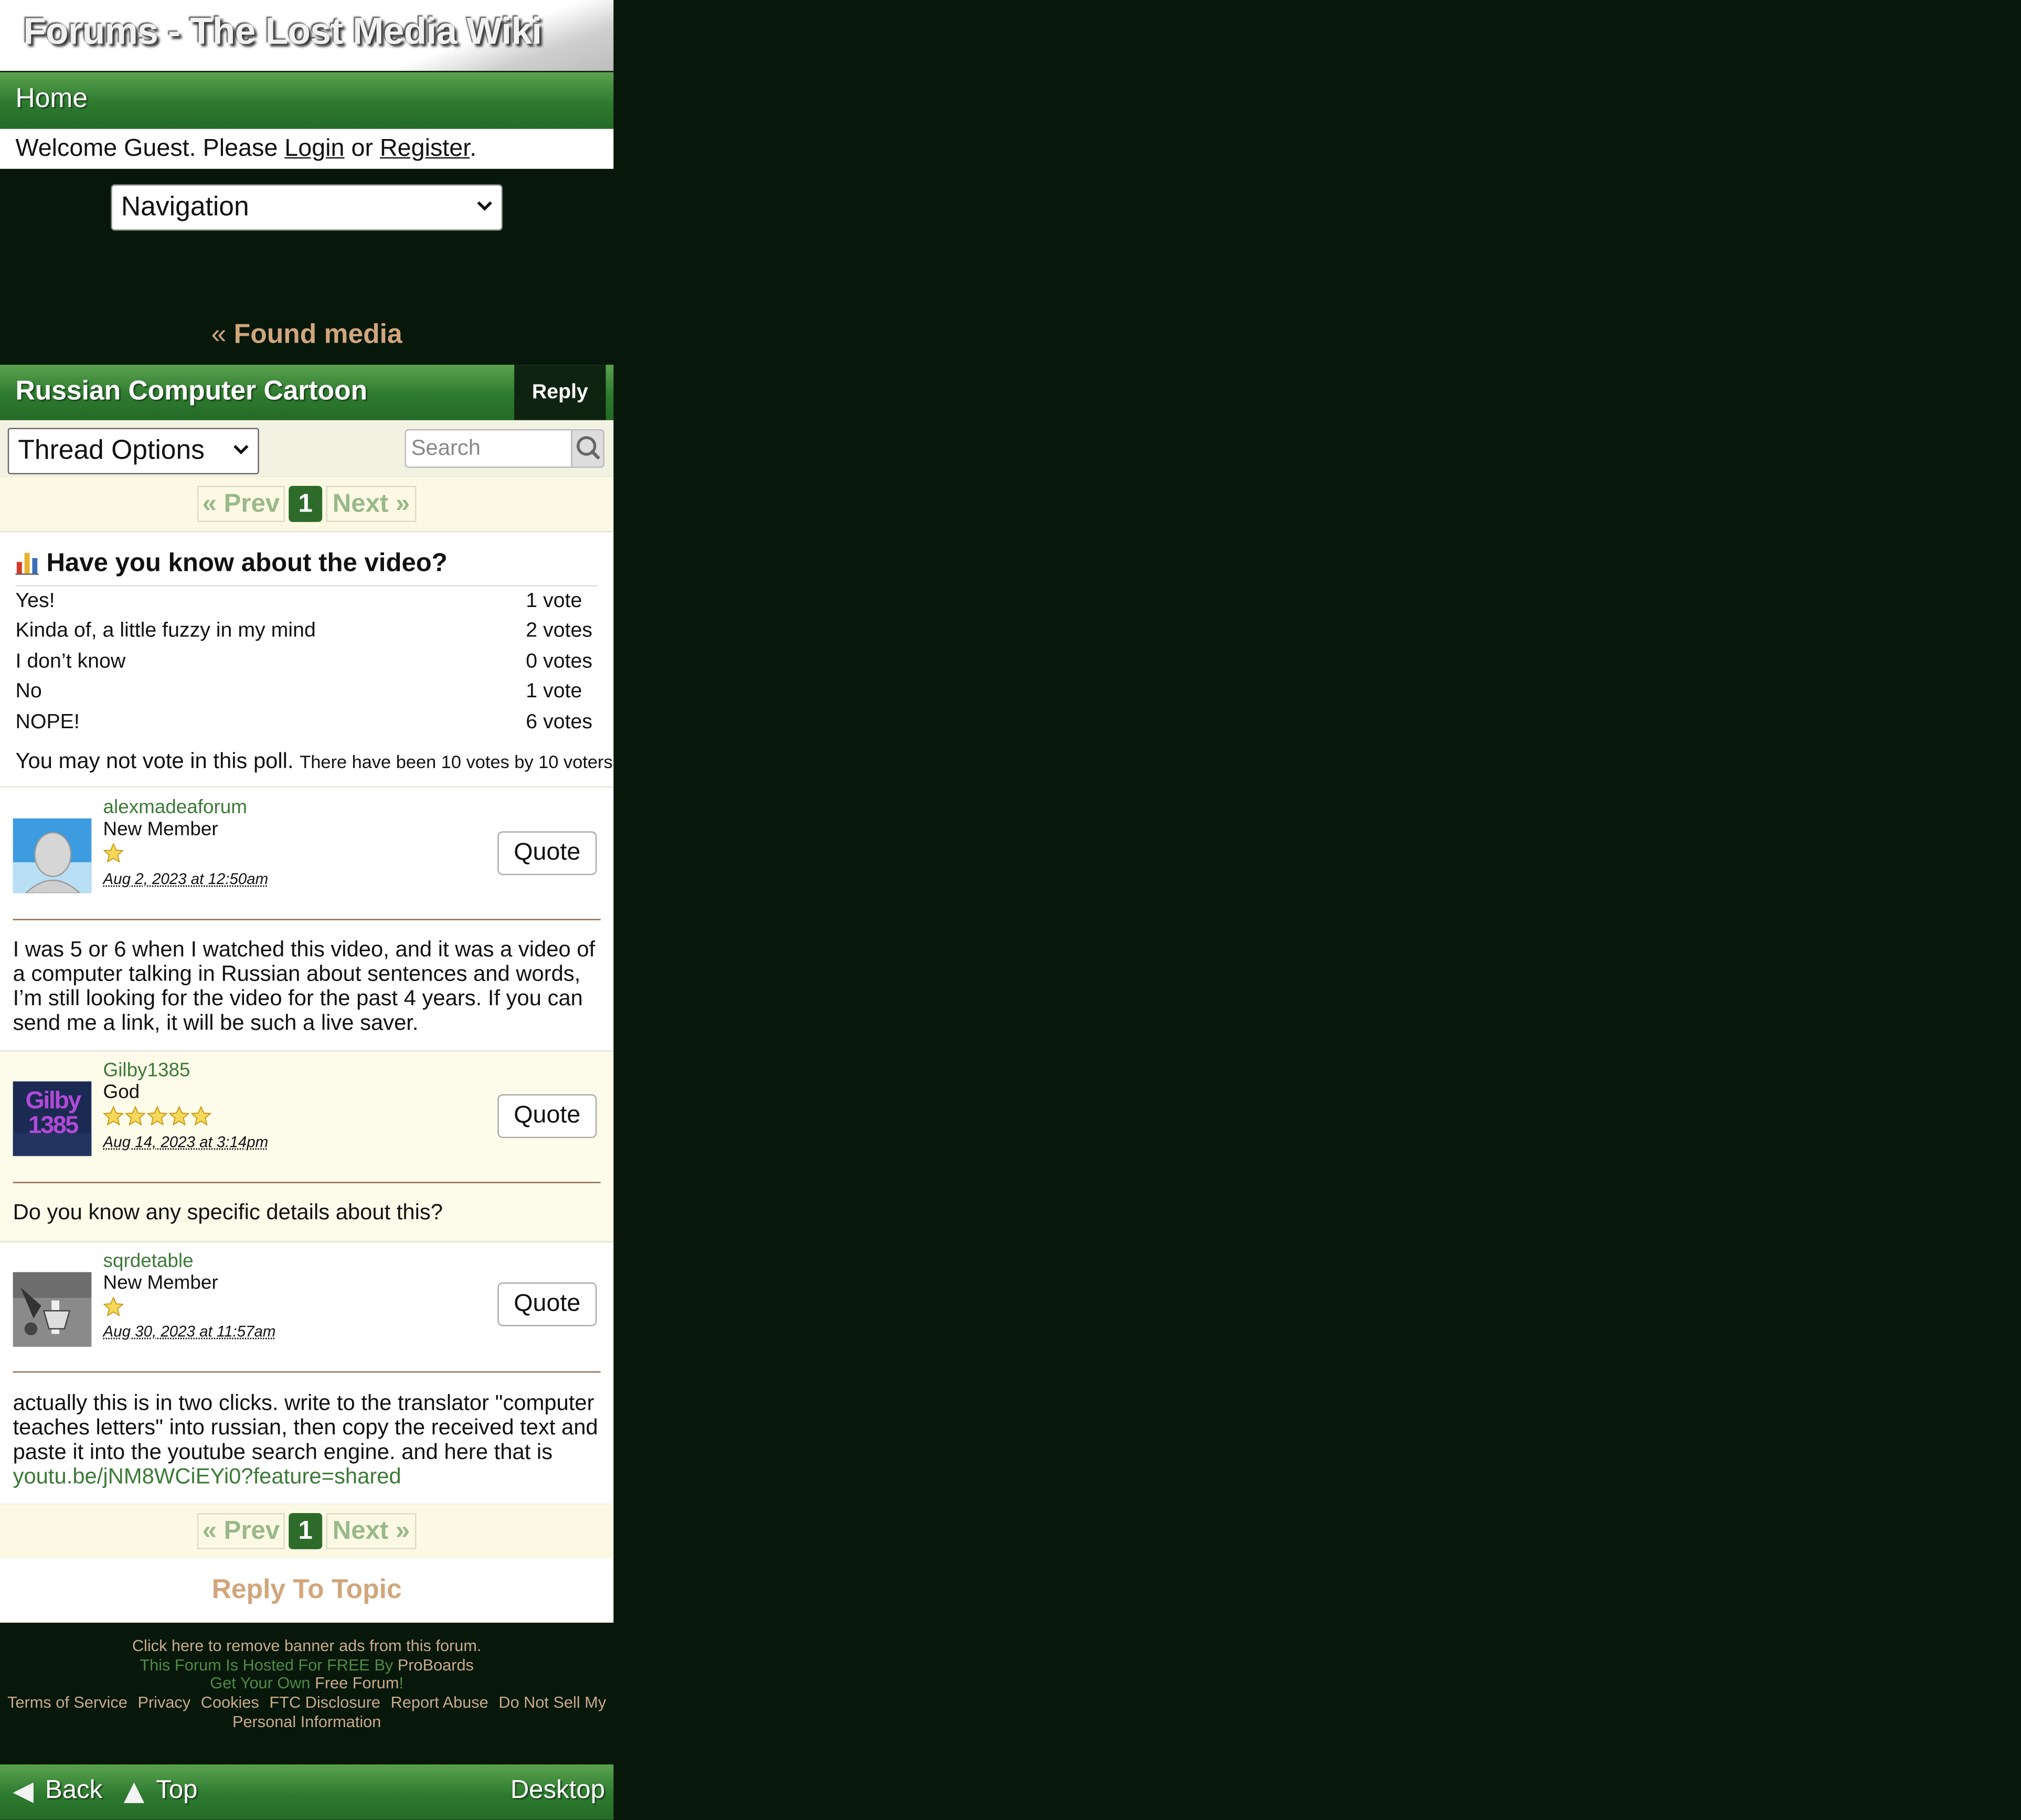 This screenshot has width=2021, height=1820. What do you see at coordinates (446, 448) in the screenshot?
I see `search-placeholder: Search` at bounding box center [446, 448].